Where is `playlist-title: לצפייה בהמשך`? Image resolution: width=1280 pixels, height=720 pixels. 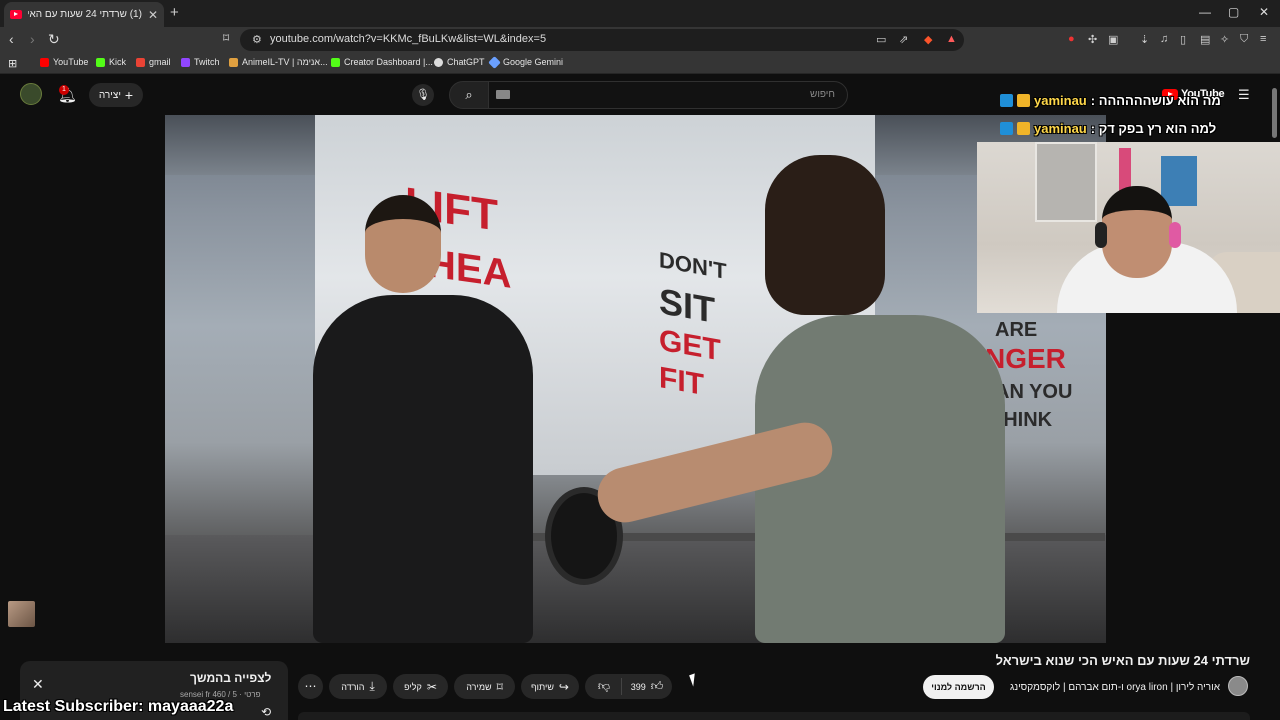 playlist-title: לצפייה בהמשך is located at coordinates (230, 678).